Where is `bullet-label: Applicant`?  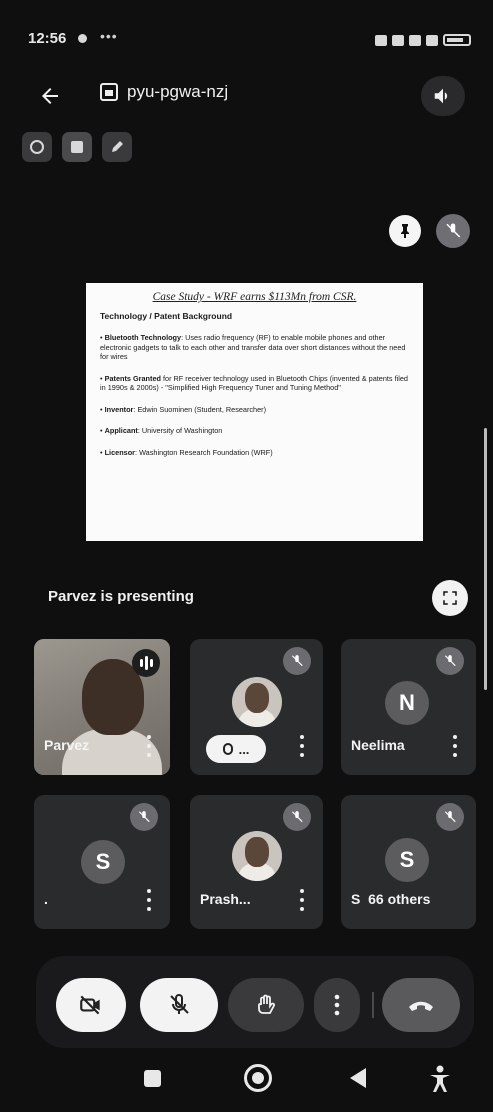
bullet-label: Applicant is located at coordinates (121, 430).